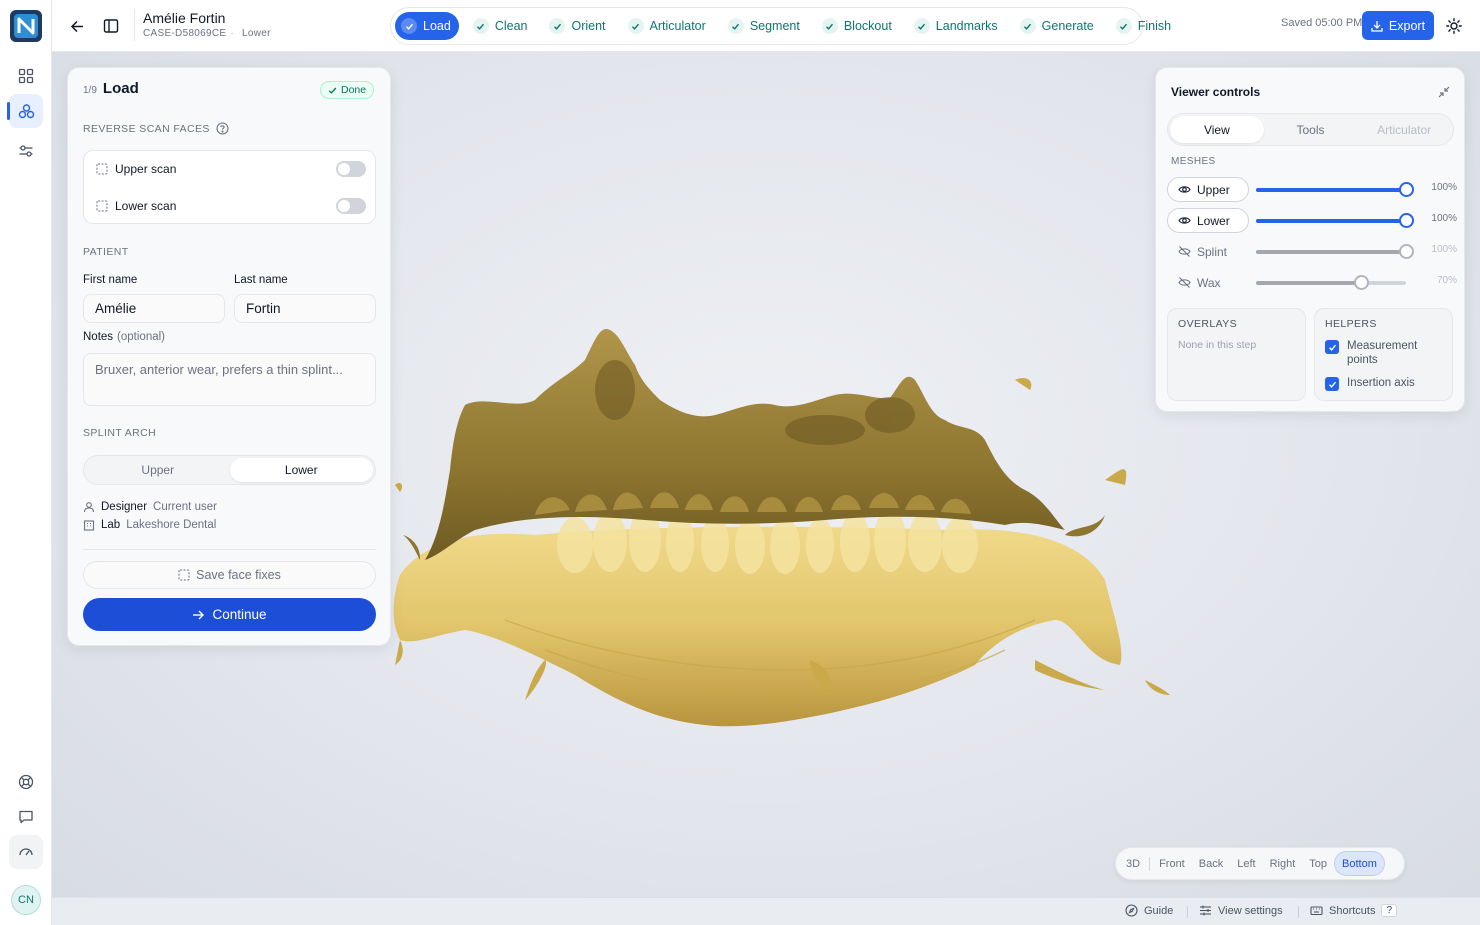  I want to click on lower-scan-row: Lower scan, so click(231, 206).